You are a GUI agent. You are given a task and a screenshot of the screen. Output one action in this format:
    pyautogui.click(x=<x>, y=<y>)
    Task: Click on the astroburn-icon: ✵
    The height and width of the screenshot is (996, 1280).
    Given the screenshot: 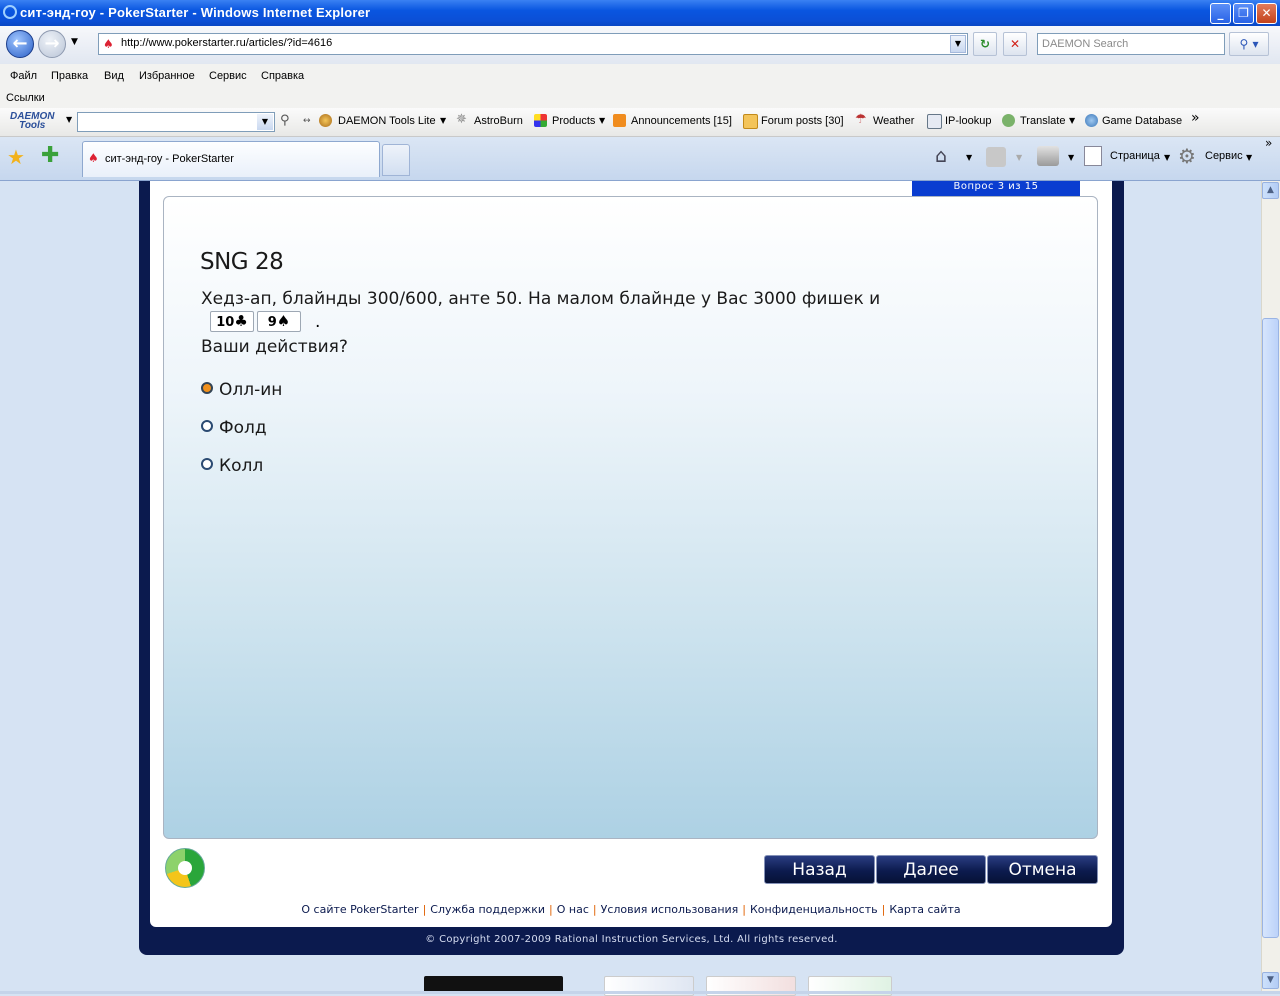 What is the action you would take?
    pyautogui.click(x=461, y=119)
    